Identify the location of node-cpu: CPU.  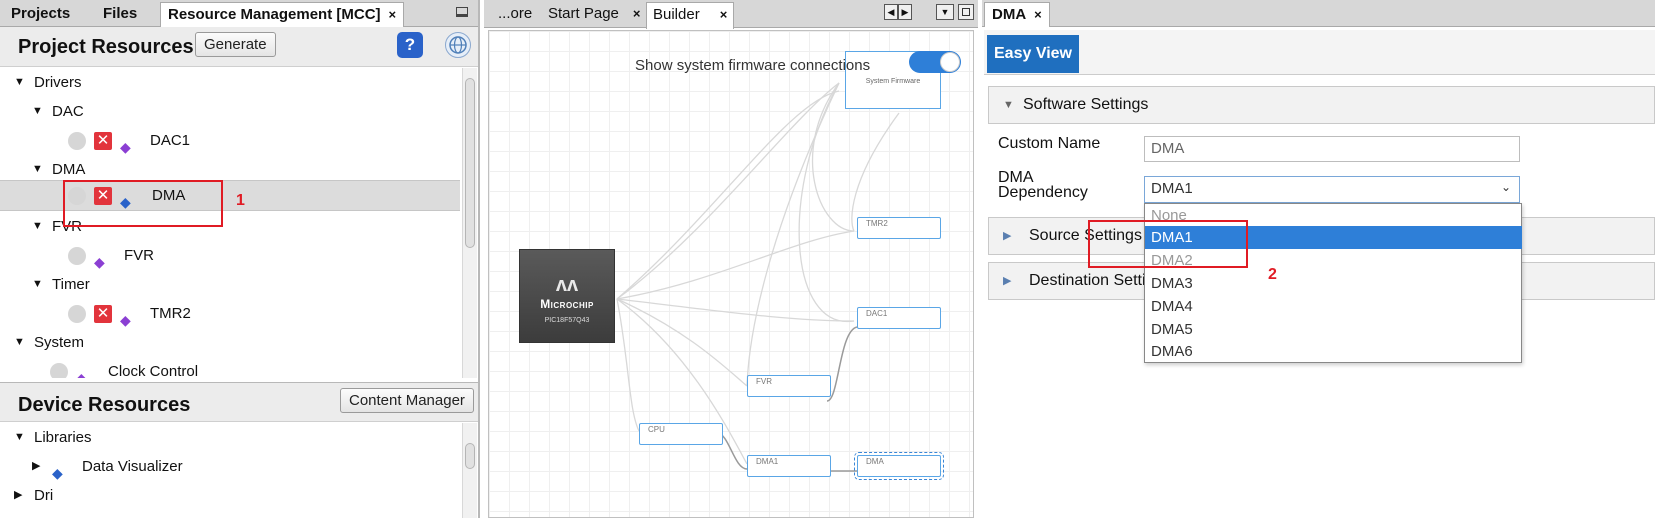
(681, 434).